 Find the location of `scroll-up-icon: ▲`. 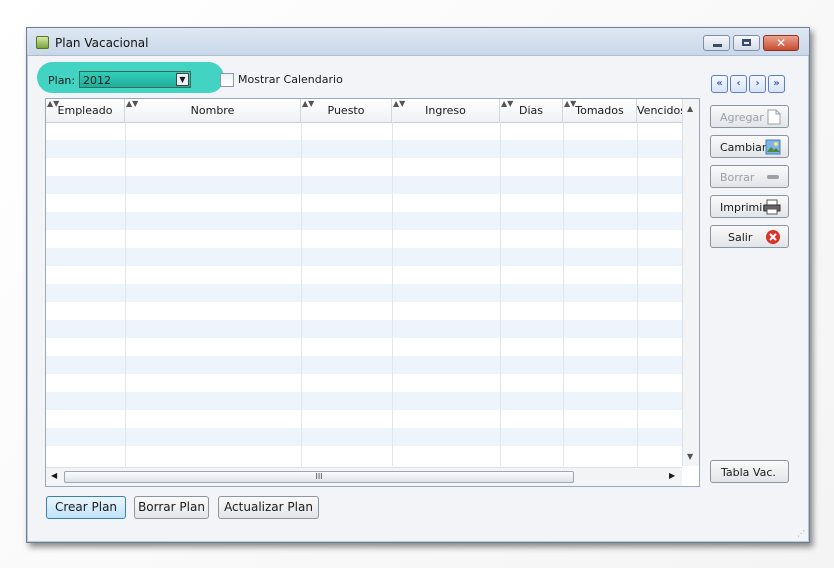

scroll-up-icon: ▲ is located at coordinates (690, 108).